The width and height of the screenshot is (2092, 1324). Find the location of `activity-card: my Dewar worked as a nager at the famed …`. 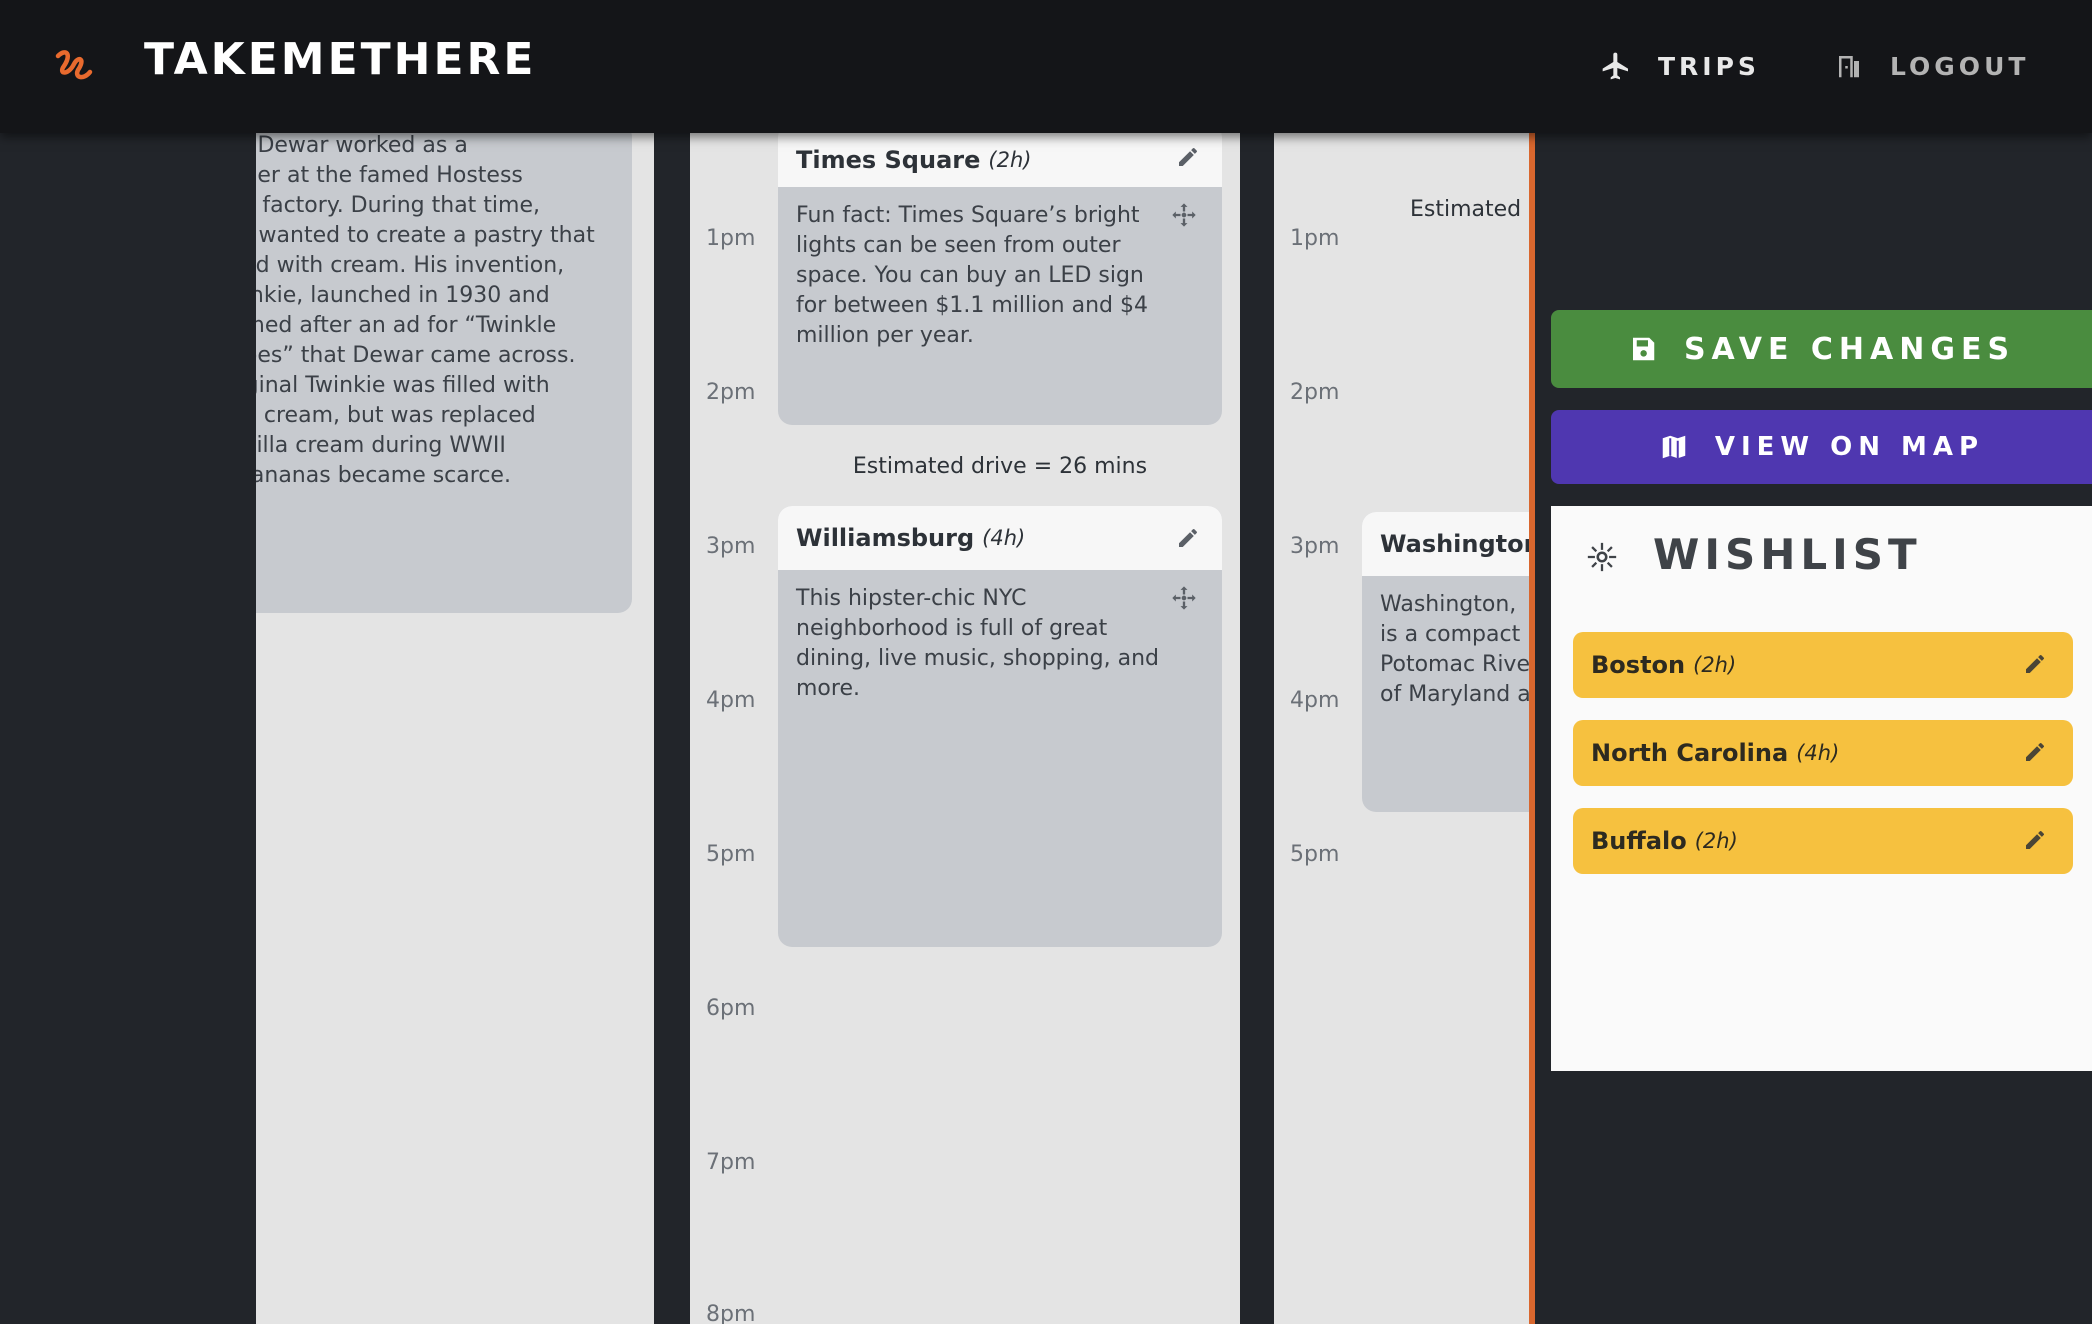

activity-card: my Dewar worked as a nager at the famed … is located at coordinates (444, 373).